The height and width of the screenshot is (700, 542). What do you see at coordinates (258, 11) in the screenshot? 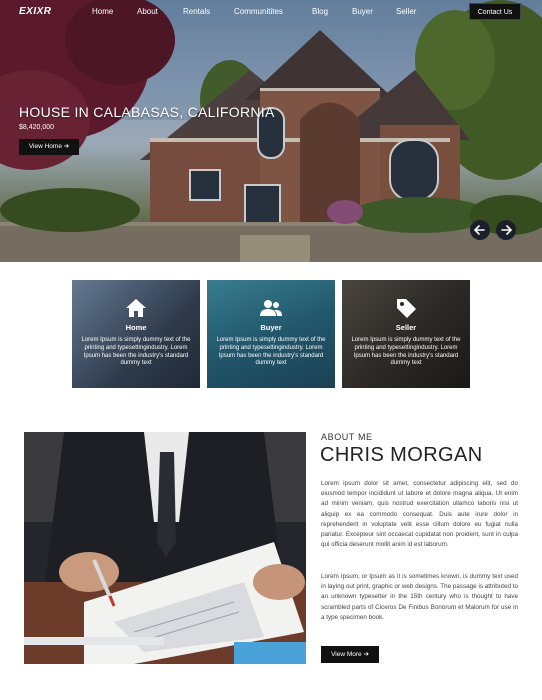
I see `nav-item-communitites: Communitites` at bounding box center [258, 11].